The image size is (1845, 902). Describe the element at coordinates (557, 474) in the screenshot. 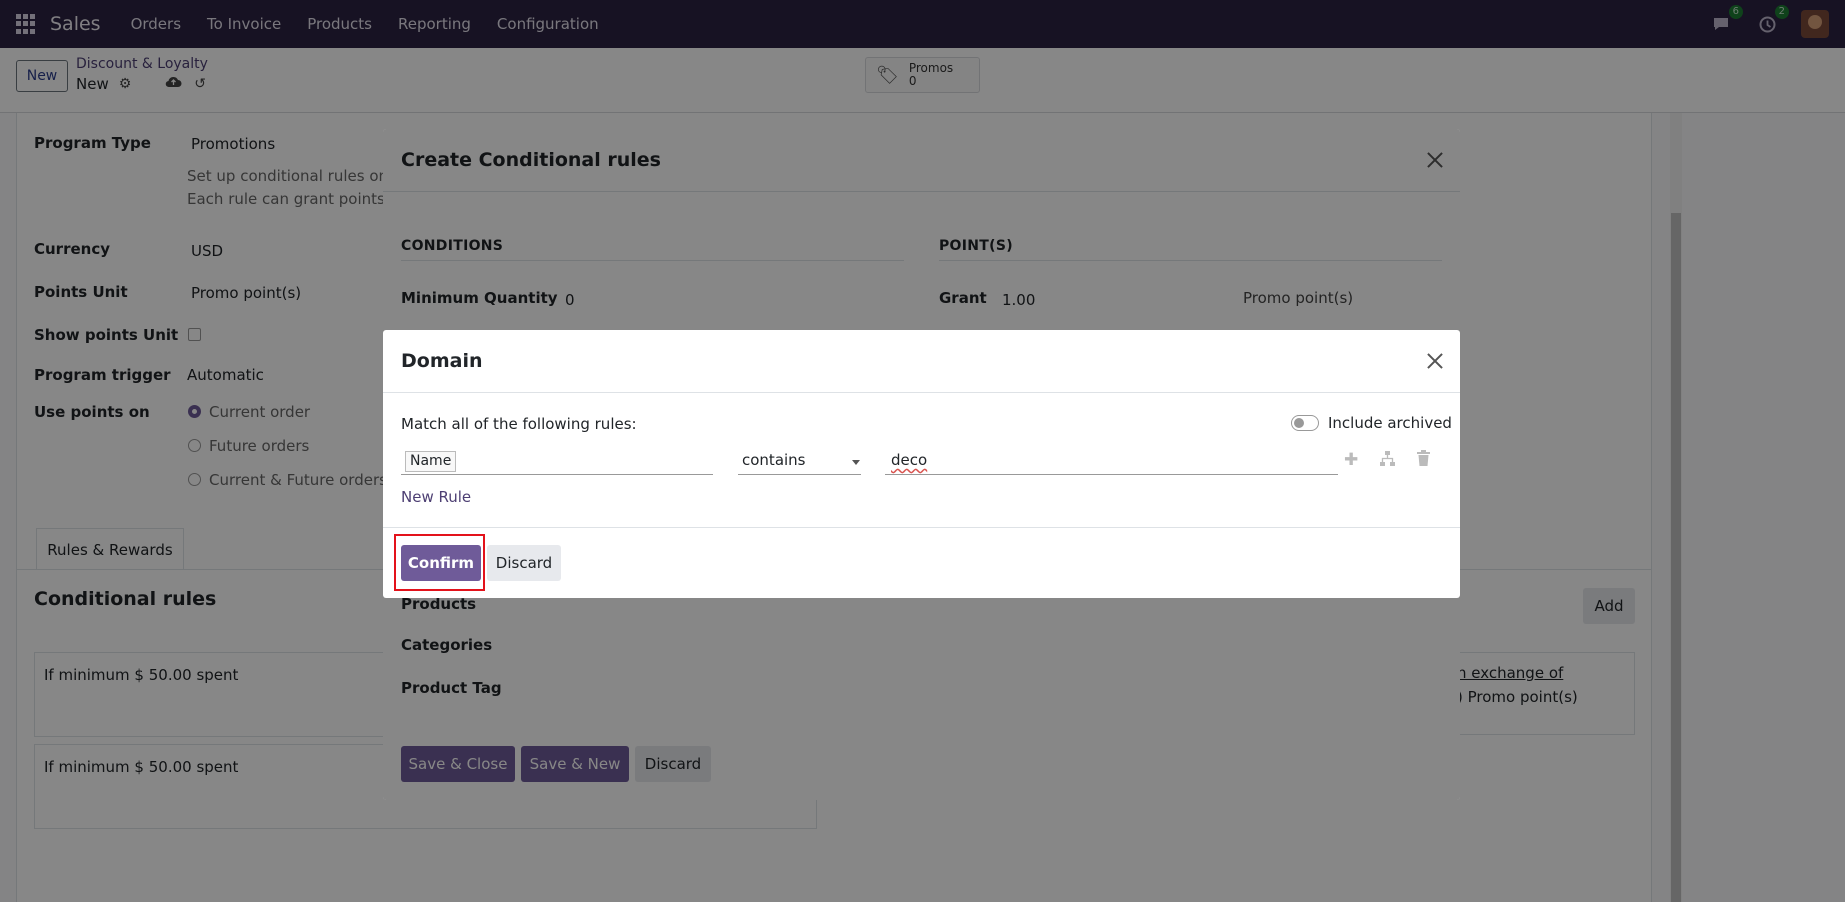

I see `field-path-underline` at that location.